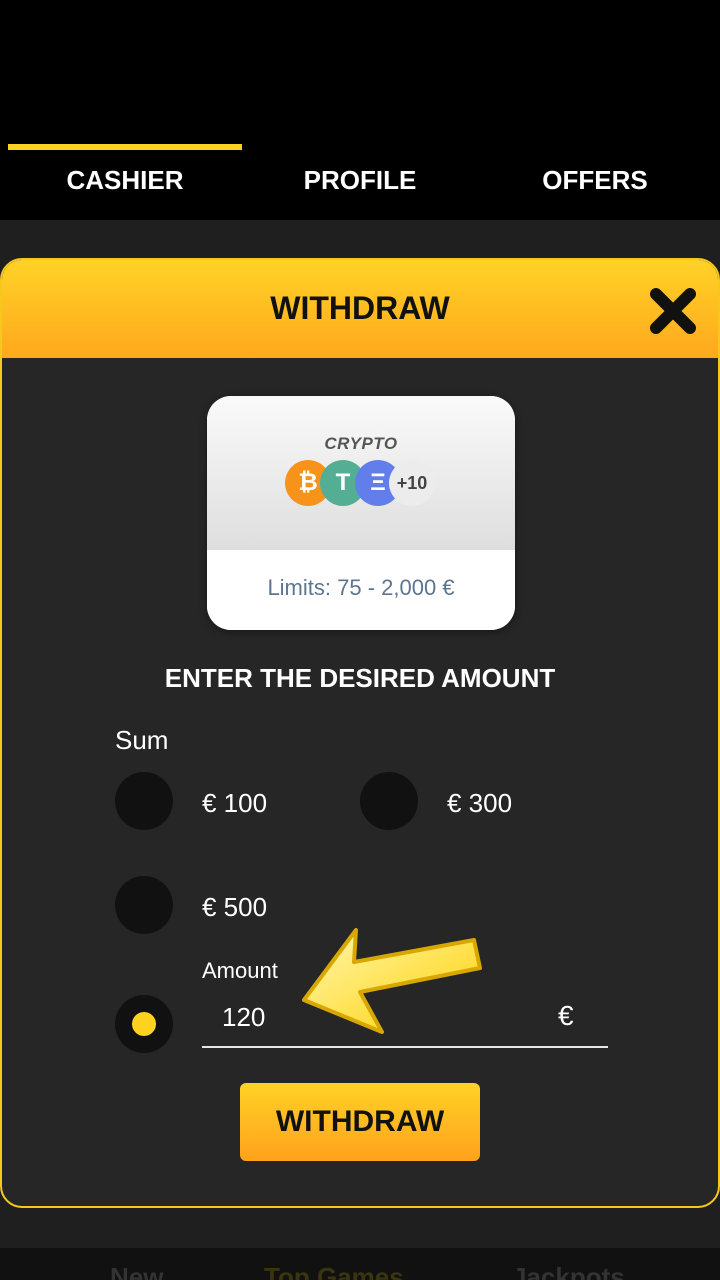 The width and height of the screenshot is (720, 1280). Describe the element at coordinates (595, 180) in the screenshot. I see `tab-offers: OFFERS` at that location.